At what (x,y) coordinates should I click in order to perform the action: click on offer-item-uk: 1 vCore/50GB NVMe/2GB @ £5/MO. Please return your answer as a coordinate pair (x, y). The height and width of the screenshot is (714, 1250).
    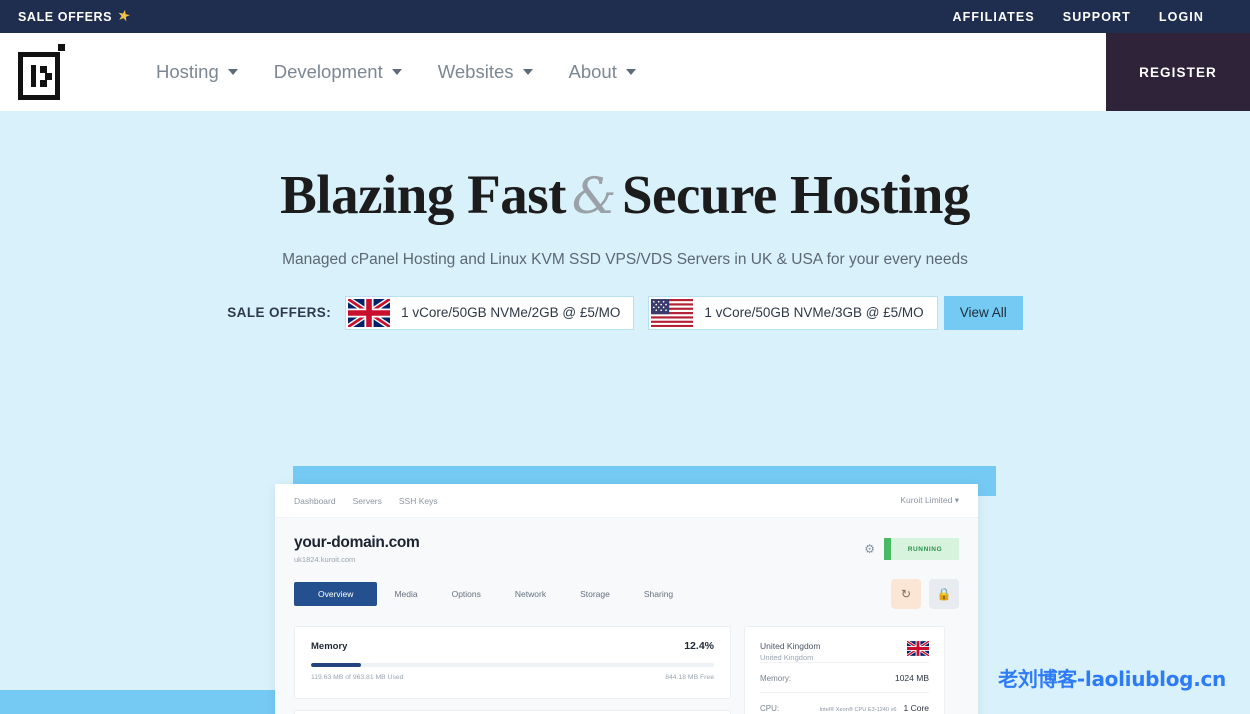
    Looking at the image, I should click on (490, 312).